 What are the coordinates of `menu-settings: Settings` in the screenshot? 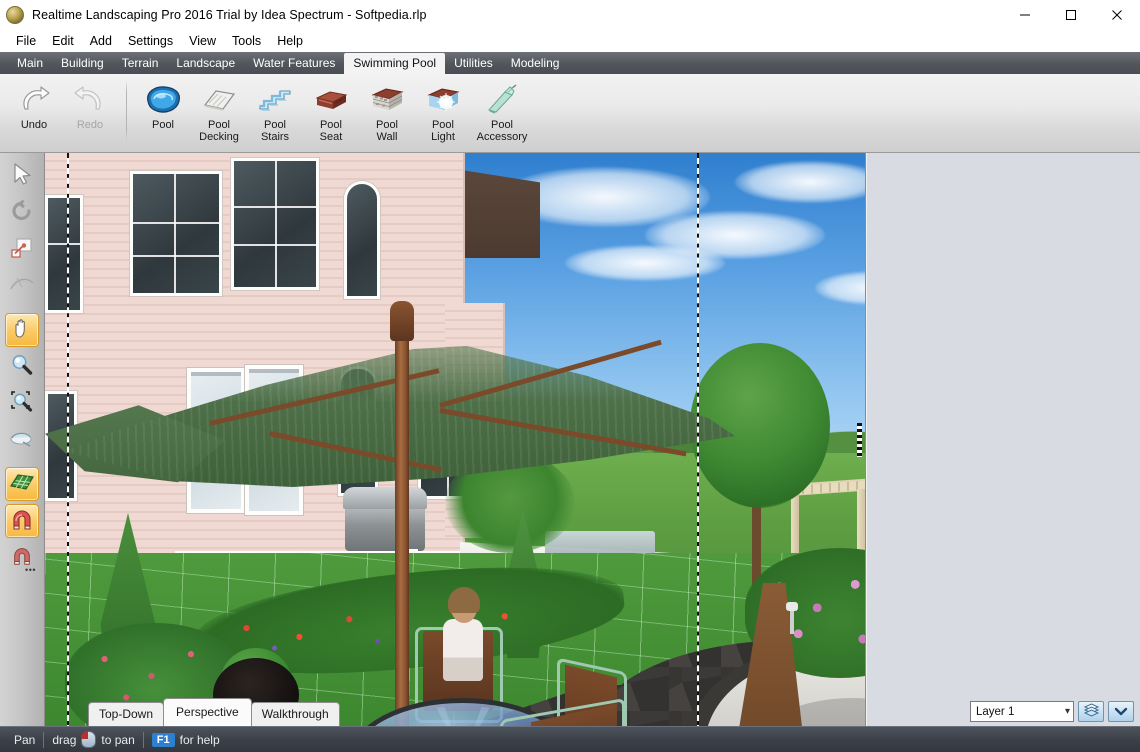 It's located at (150, 41).